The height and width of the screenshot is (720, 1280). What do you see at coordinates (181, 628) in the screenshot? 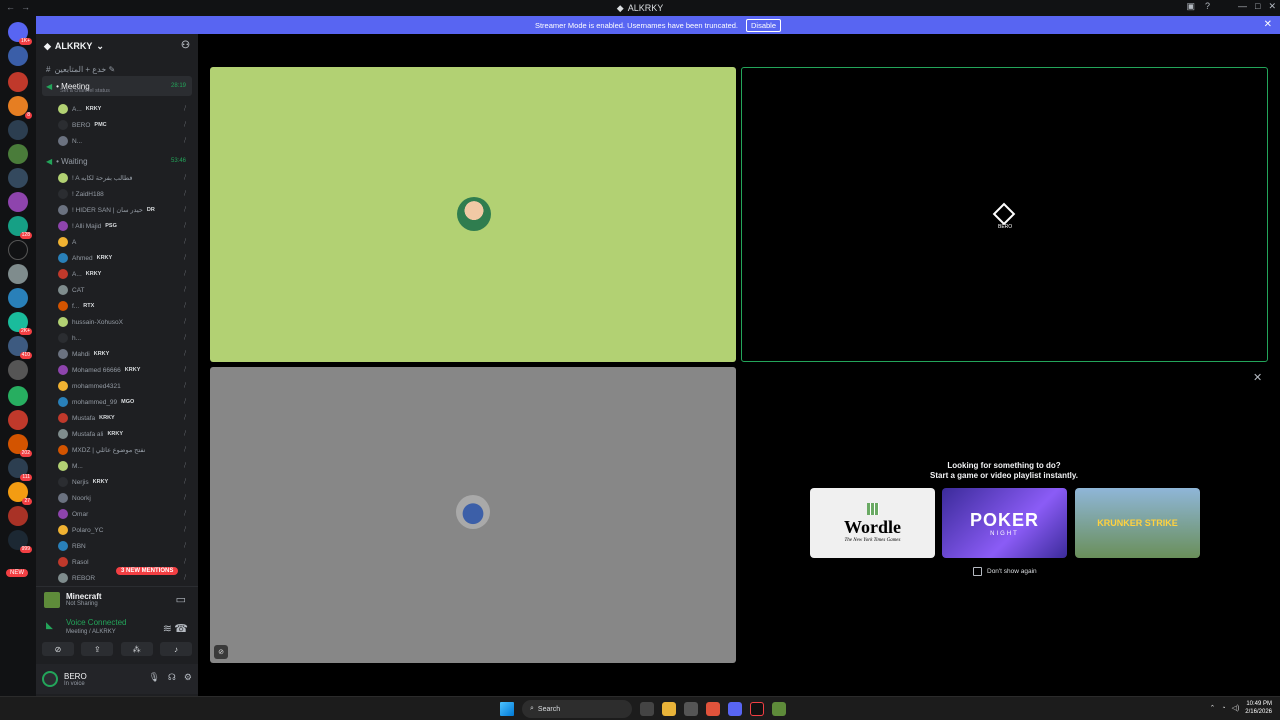
I see `disconnect-icon: ☎` at bounding box center [181, 628].